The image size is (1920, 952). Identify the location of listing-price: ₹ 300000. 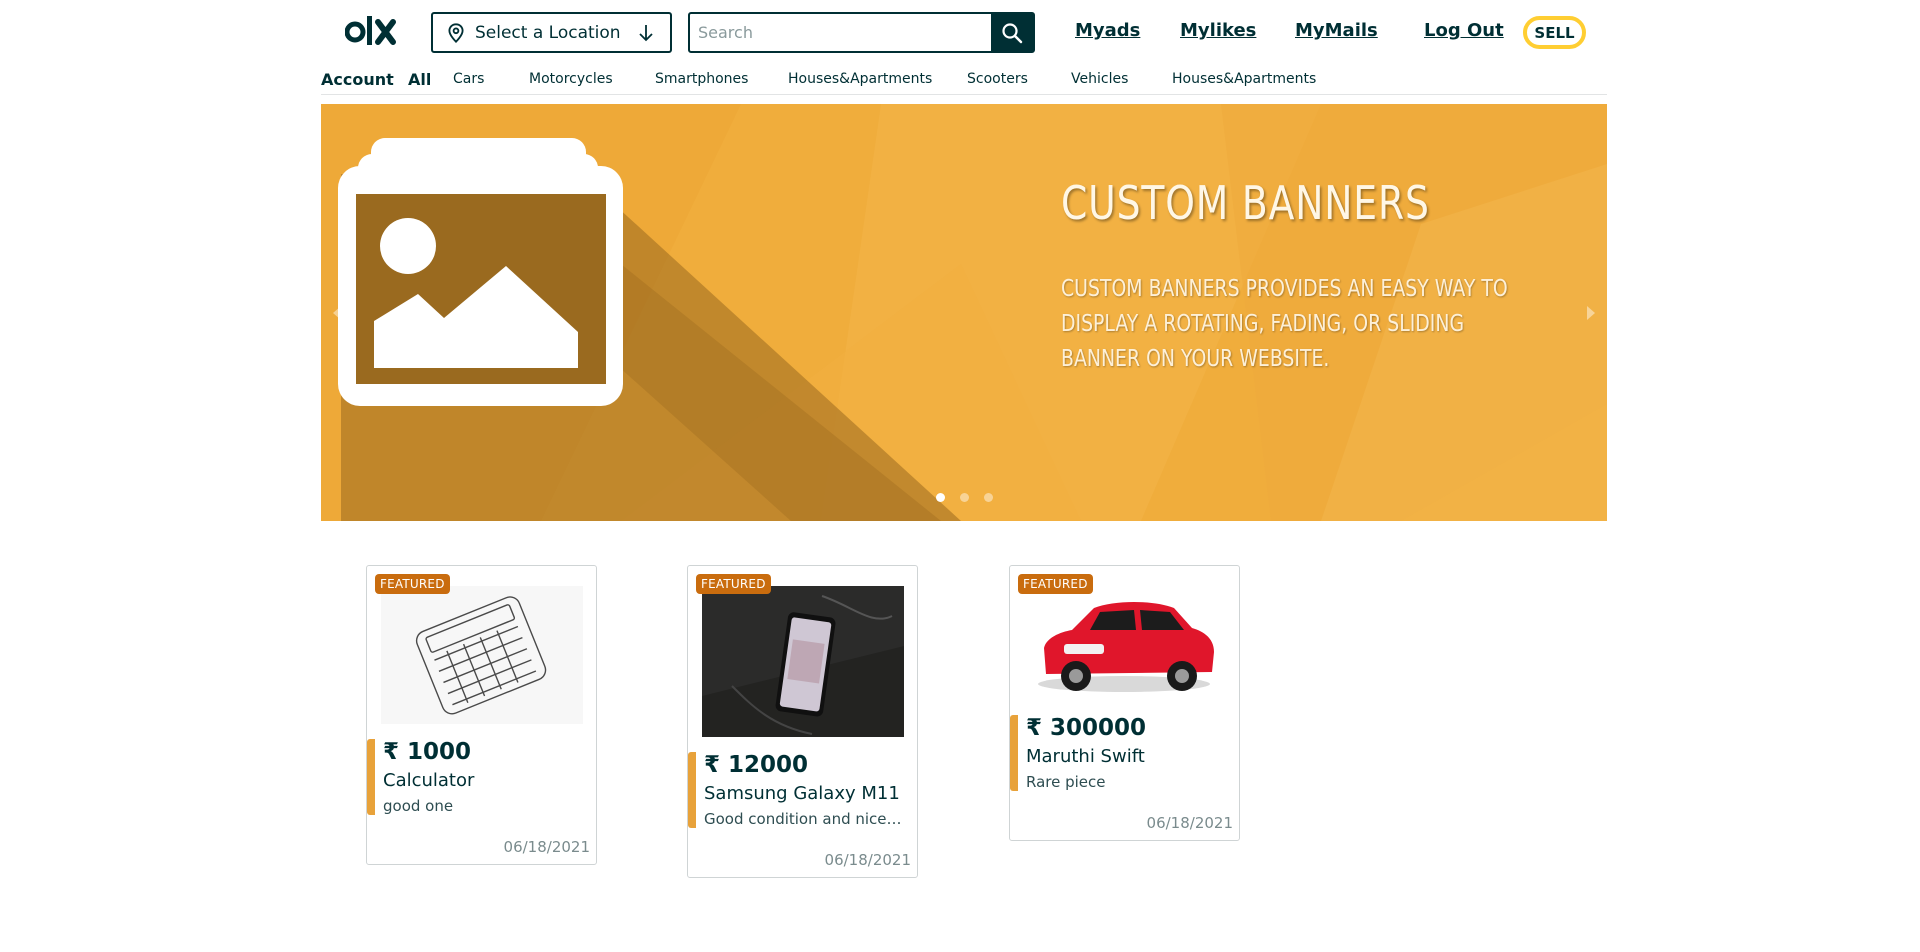
(1086, 728).